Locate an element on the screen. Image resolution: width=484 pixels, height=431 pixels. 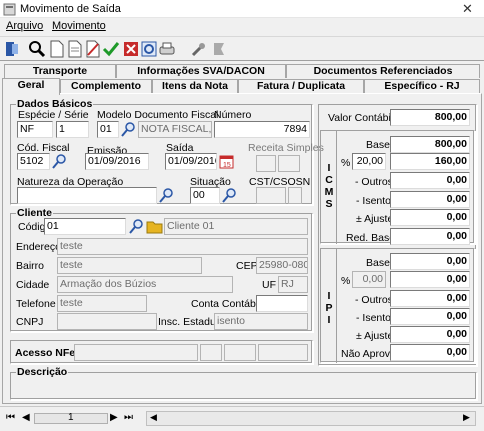
ipi-isento-field: 0,00 is located at coordinates (430, 316).